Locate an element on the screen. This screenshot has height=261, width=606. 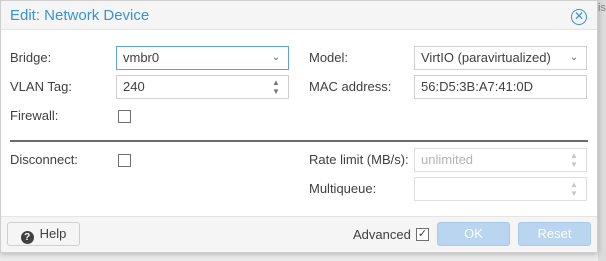
dialog-titlebar: Edit: Network Device ✕ is located at coordinates (299, 15).